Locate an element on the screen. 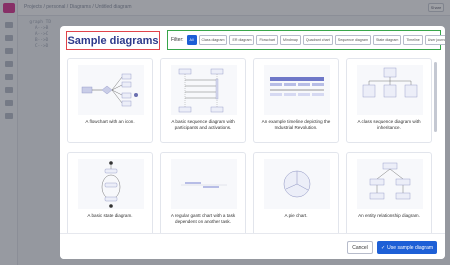  check-icon: ✓ is located at coordinates (383, 247).